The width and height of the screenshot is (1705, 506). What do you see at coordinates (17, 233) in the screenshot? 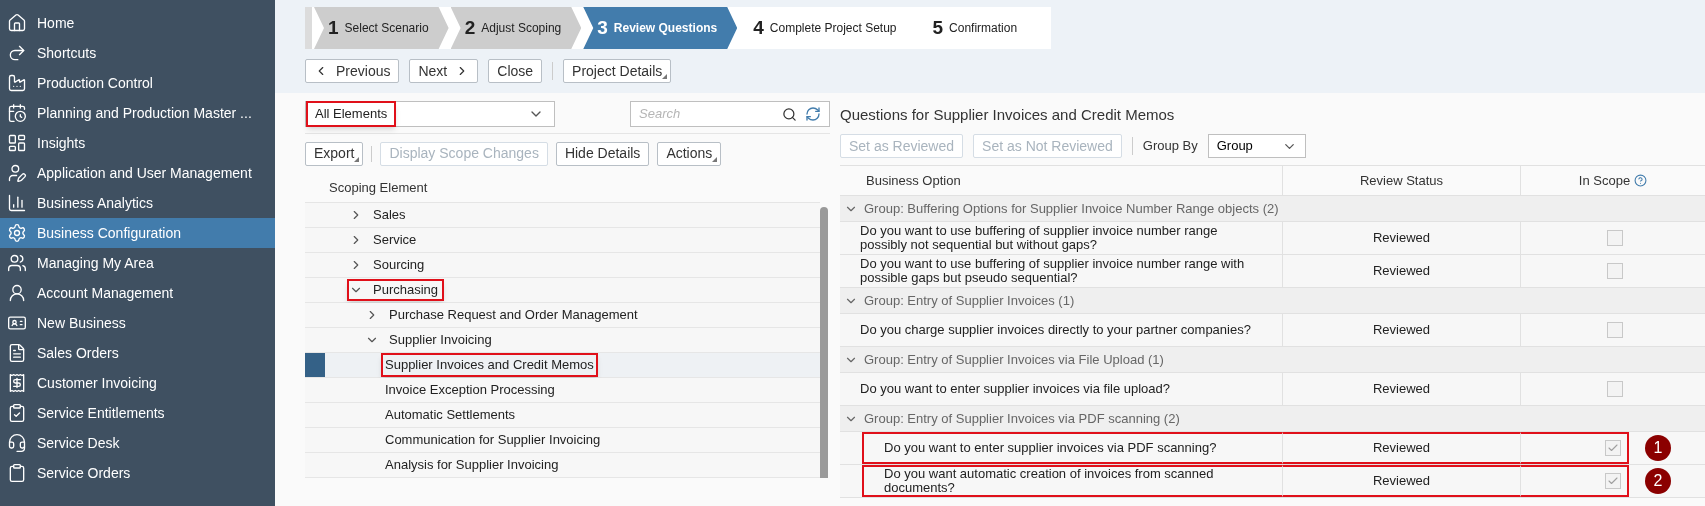
I see `settings-icon` at bounding box center [17, 233].